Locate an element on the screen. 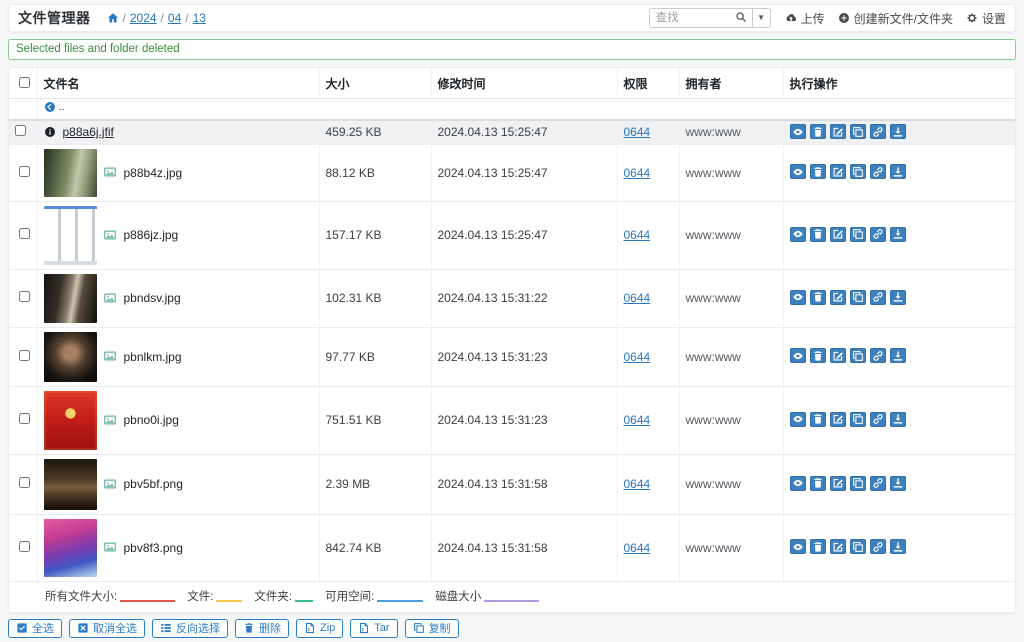  file-name-link: pbv8f3.png is located at coordinates (153, 548).